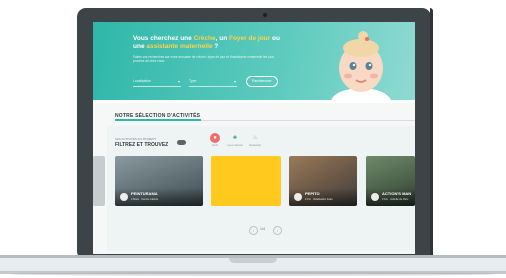 Image resolution: width=506 pixels, height=278 pixels. What do you see at coordinates (275, 38) in the screenshot?
I see `hero-title-text: ou` at bounding box center [275, 38].